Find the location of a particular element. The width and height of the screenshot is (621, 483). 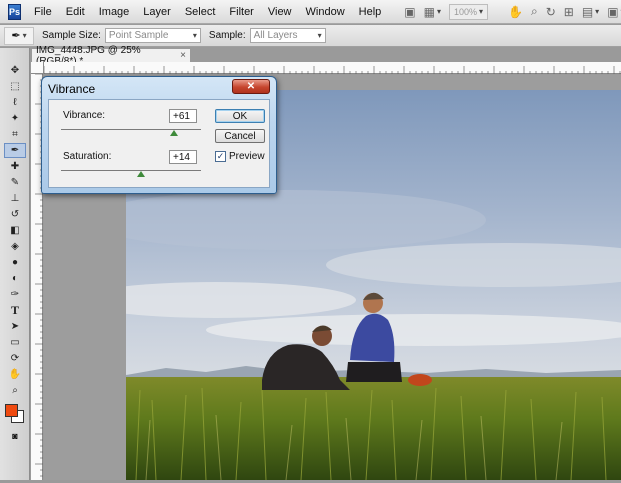

healing-brush-tool-icon: ✚ is located at coordinates (15, 166).